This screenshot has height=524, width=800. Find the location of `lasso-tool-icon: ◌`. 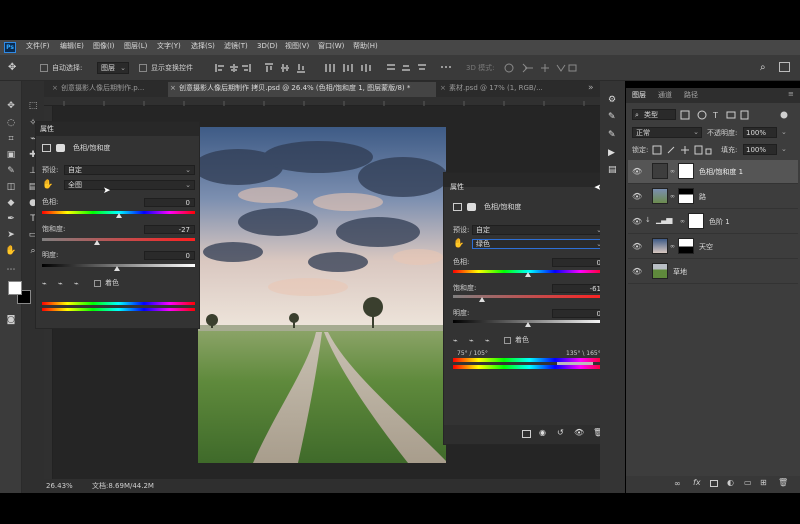

lasso-tool-icon: ◌ is located at coordinates (11, 123).